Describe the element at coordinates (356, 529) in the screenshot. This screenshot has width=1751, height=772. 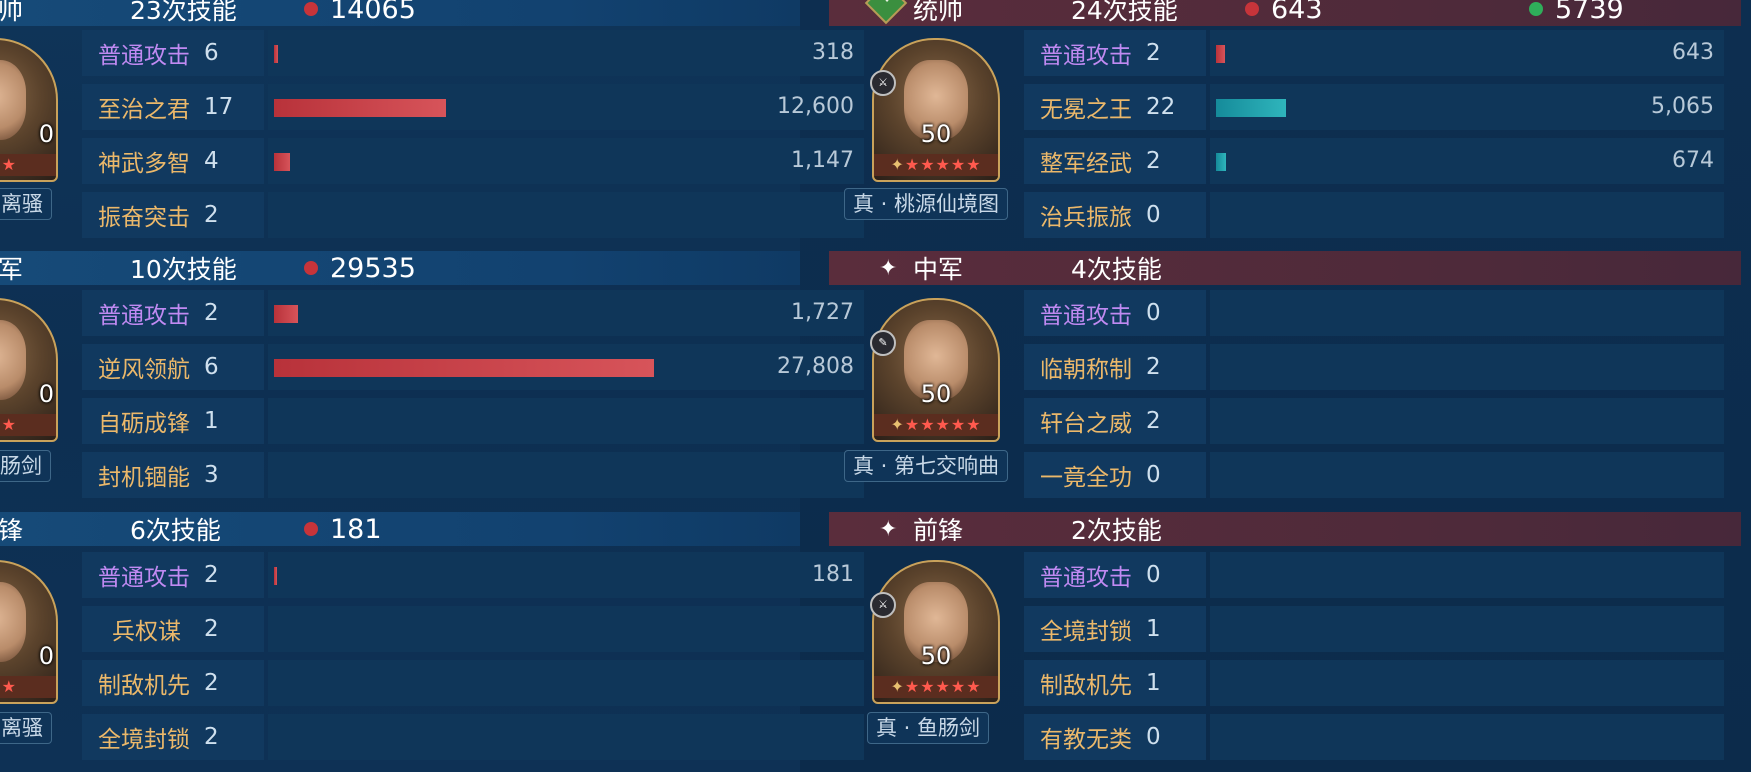
I see `damage-total: 181` at that location.